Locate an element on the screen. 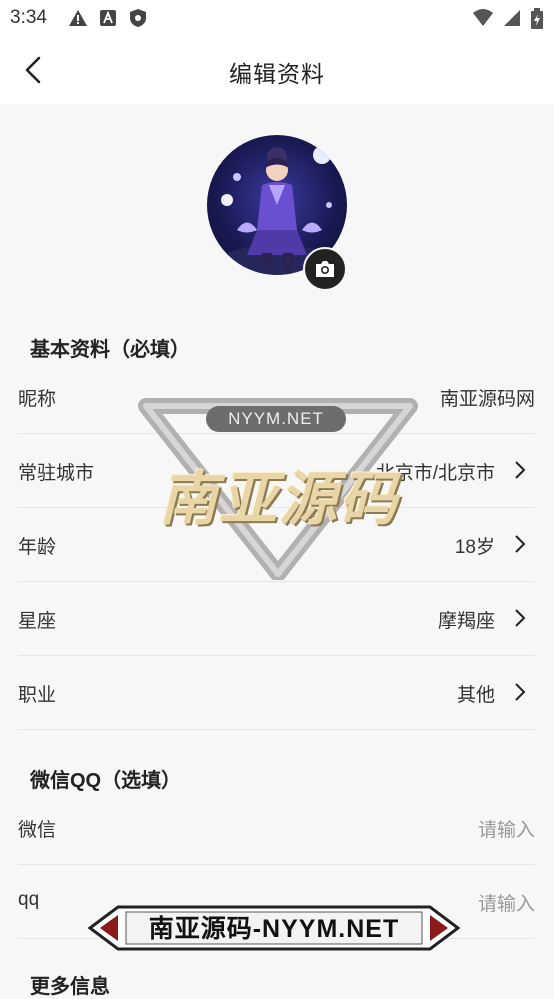  age-value: 18岁 is located at coordinates (474, 547).